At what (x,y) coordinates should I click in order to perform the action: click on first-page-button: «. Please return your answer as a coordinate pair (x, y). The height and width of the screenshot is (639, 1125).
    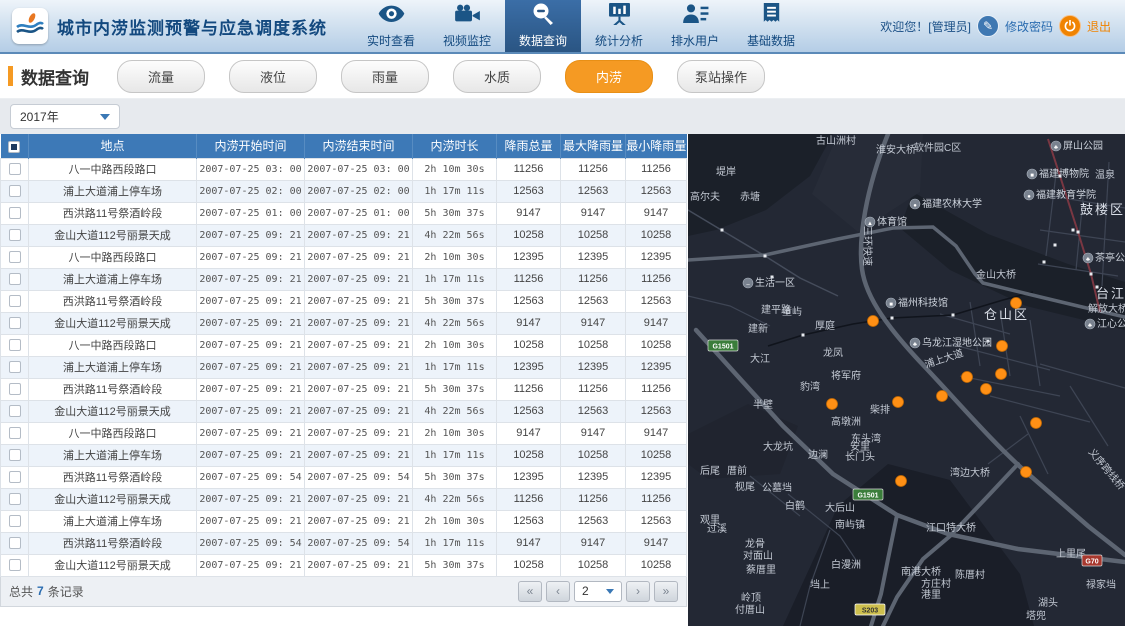
    Looking at the image, I should click on (530, 591).